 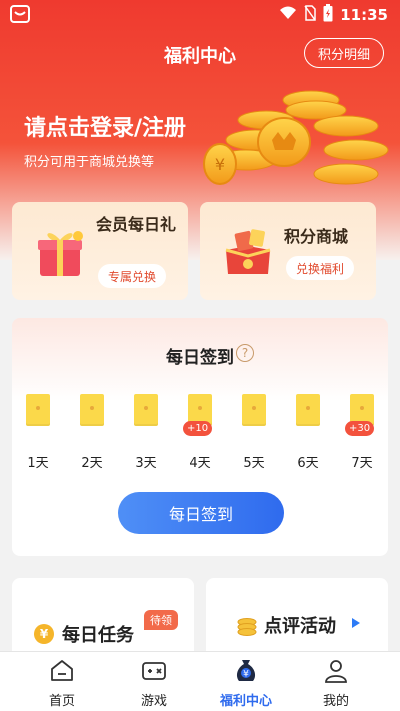 I want to click on home-icon, so click(x=62, y=671).